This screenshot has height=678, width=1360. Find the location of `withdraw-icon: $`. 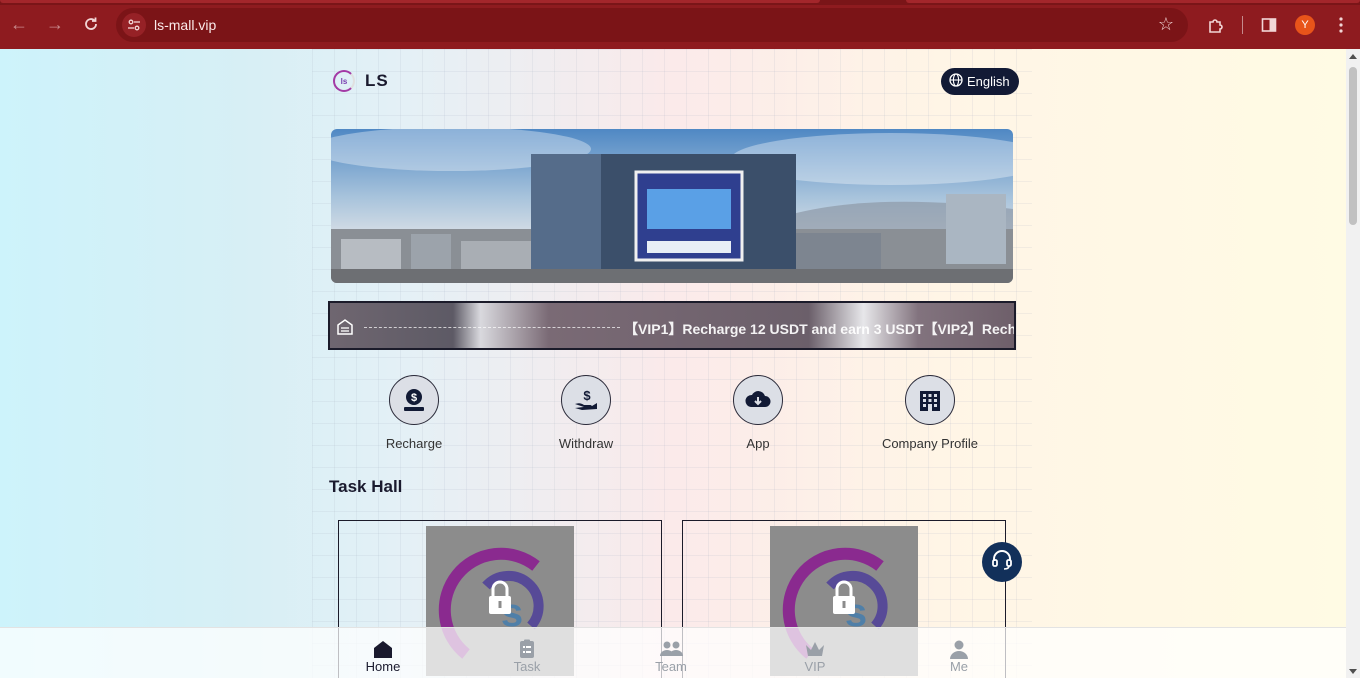

withdraw-icon: $ is located at coordinates (586, 400).